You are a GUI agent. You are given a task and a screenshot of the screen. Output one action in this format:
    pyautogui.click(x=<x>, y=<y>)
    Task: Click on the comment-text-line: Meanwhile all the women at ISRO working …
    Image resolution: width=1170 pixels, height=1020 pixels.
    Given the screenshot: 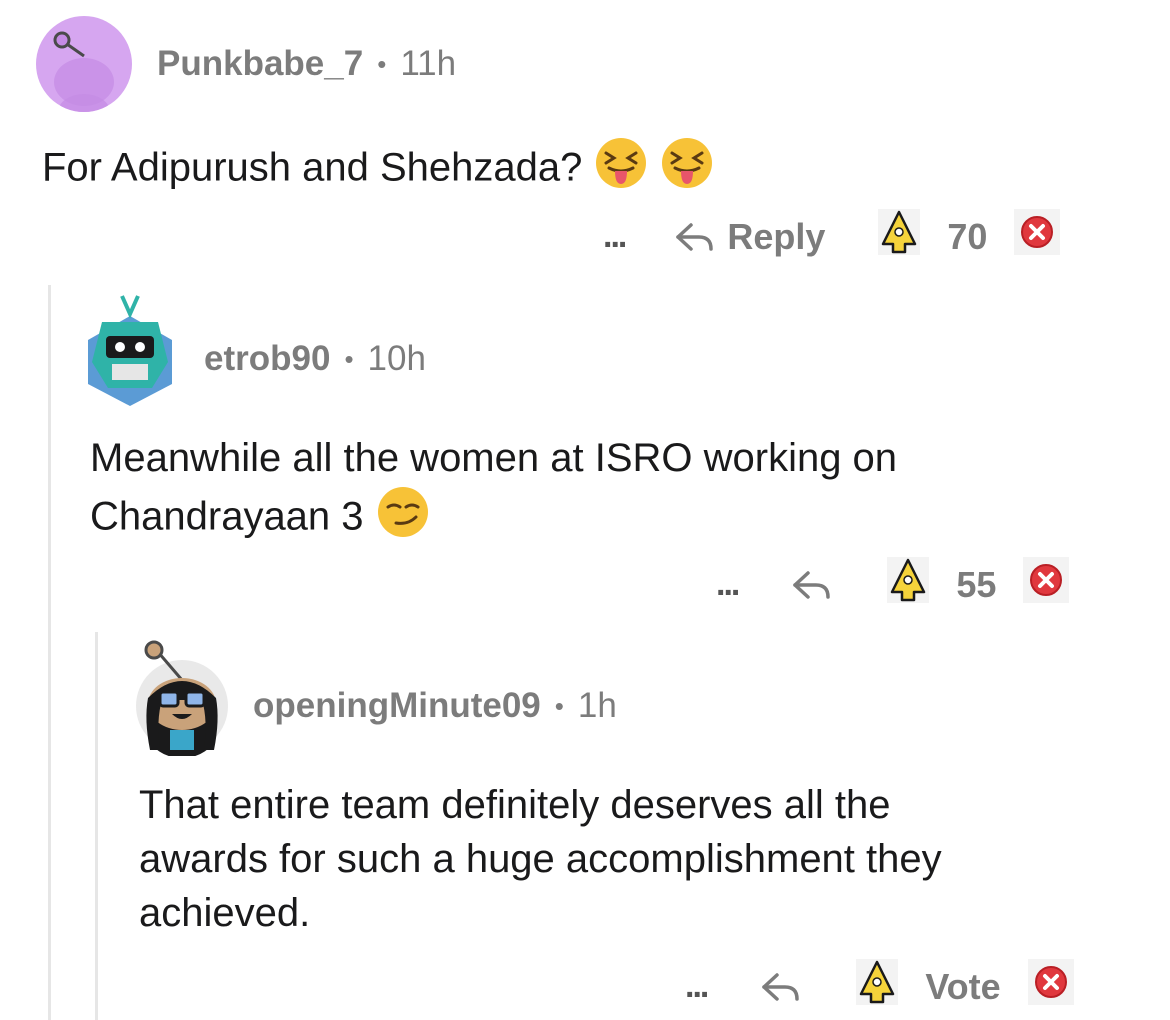 What is the action you would take?
    pyautogui.click(x=494, y=458)
    